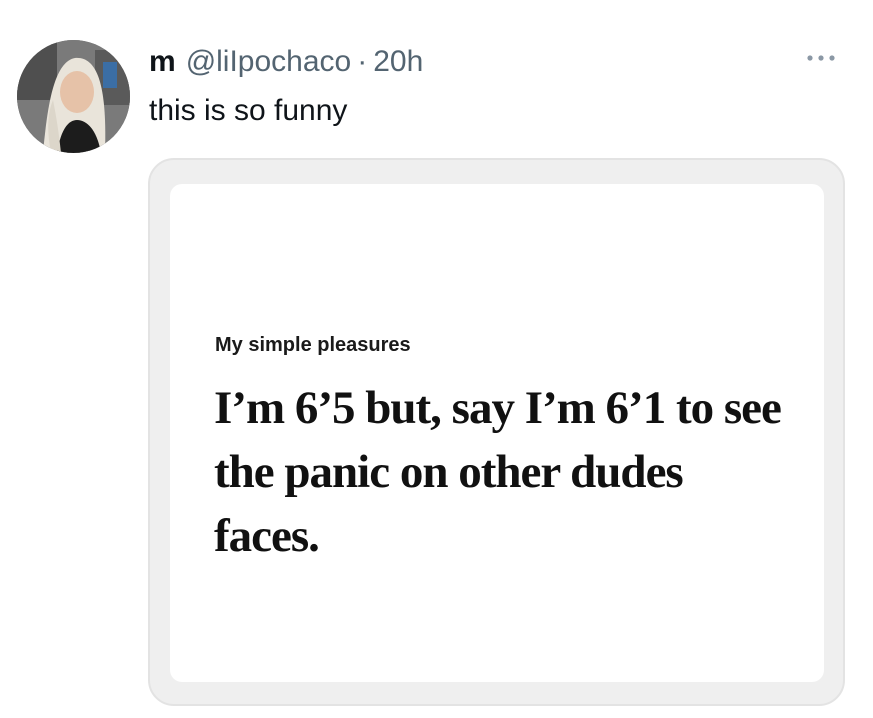  What do you see at coordinates (162, 62) in the screenshot?
I see `display-name: m` at bounding box center [162, 62].